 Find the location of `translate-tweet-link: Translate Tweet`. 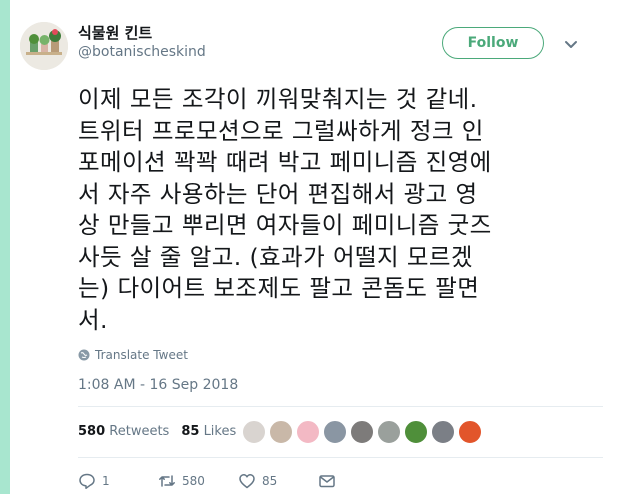

translate-tweet-link: Translate Tweet is located at coordinates (133, 355).